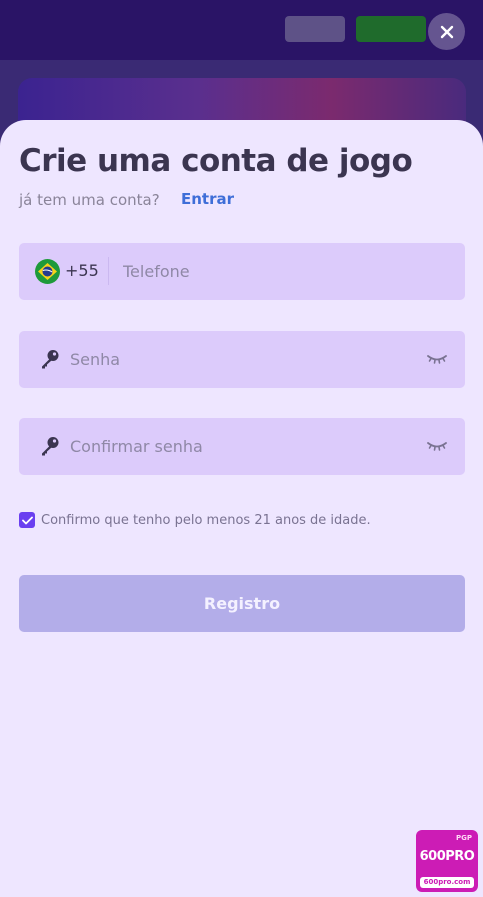 The height and width of the screenshot is (897, 483). What do you see at coordinates (463, 838) in the screenshot?
I see `watermark-tag: PGP` at bounding box center [463, 838].